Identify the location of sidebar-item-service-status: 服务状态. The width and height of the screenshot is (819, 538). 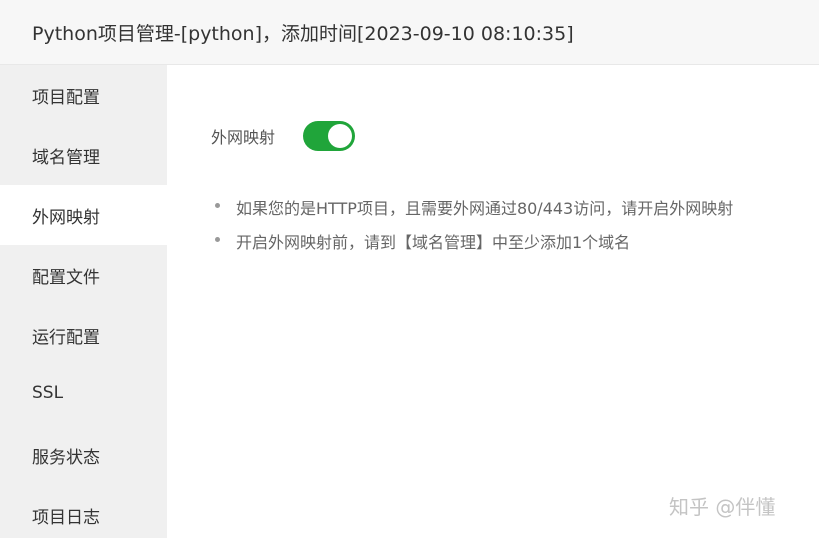
(83, 455).